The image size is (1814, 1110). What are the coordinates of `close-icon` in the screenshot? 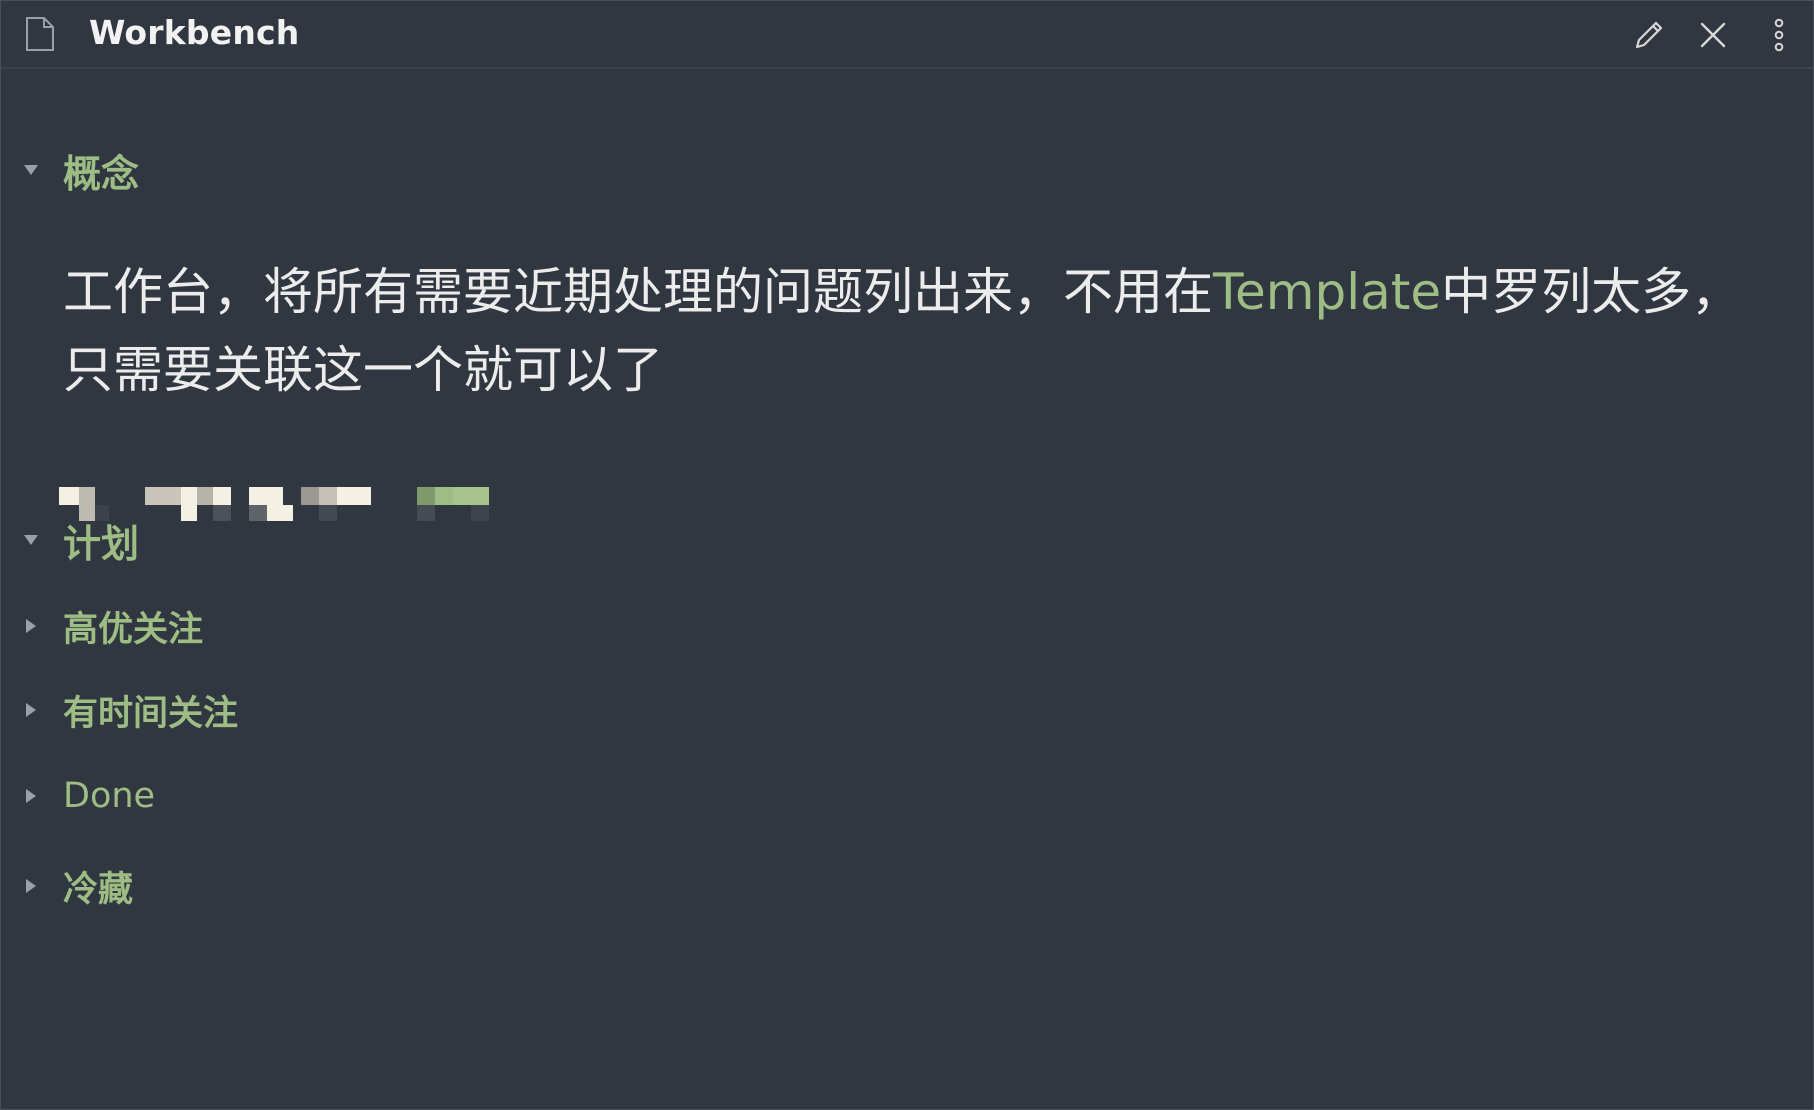 It's located at (1713, 35).